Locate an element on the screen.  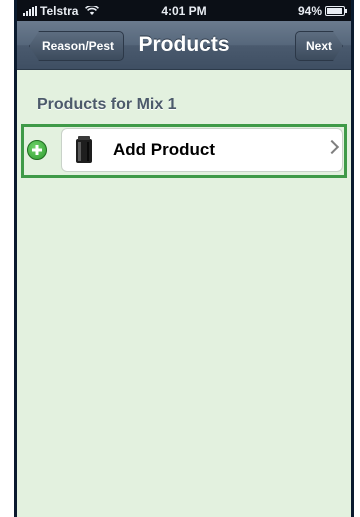
status-bar: Telstra 4:01 PM 94% is located at coordinates (184, 10).